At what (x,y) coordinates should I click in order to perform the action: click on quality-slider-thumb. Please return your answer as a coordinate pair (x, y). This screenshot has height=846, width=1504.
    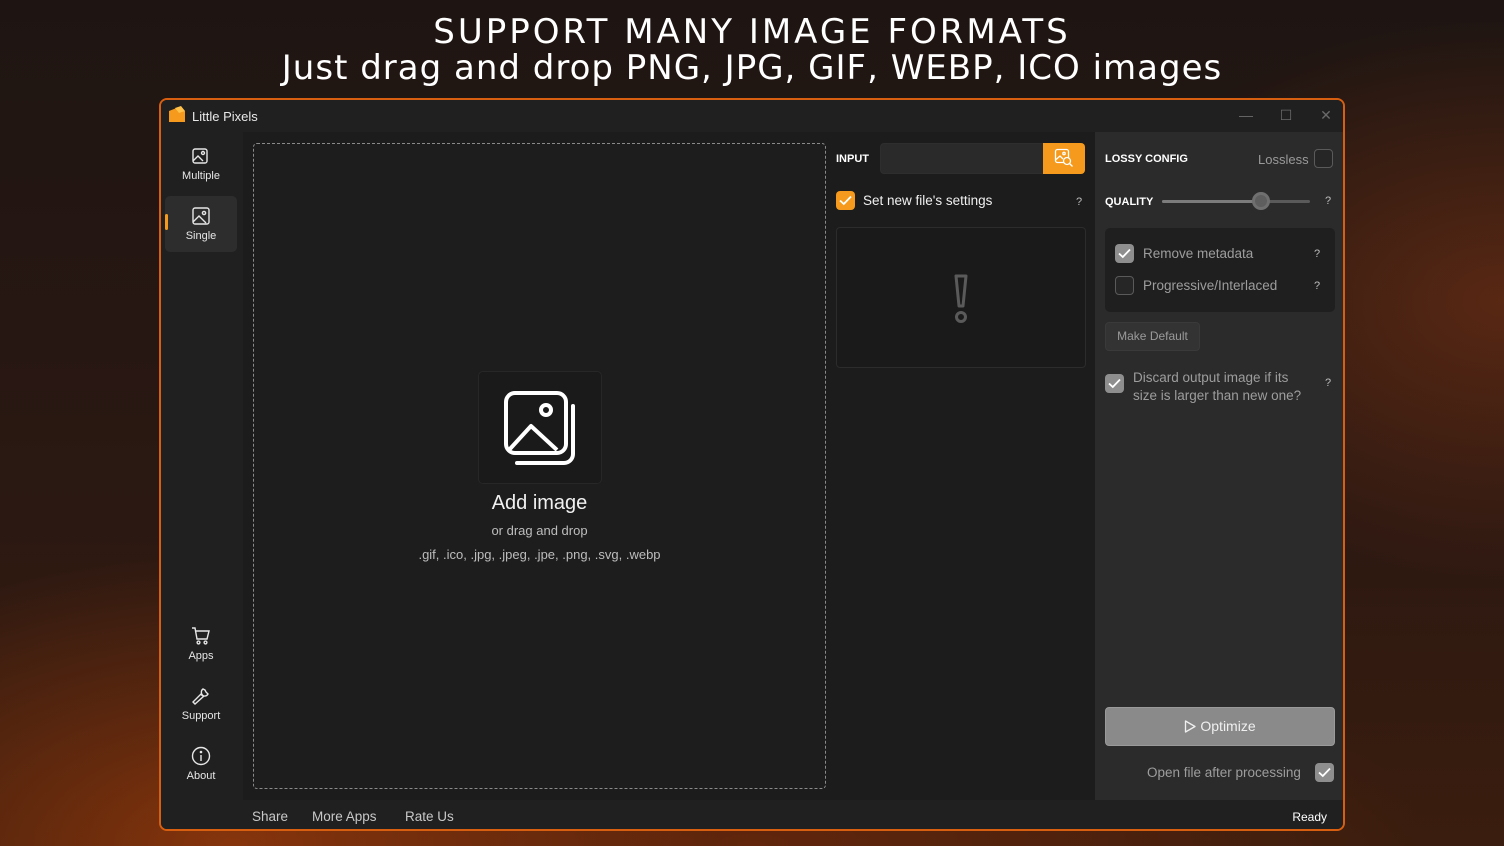
    Looking at the image, I should click on (1261, 201).